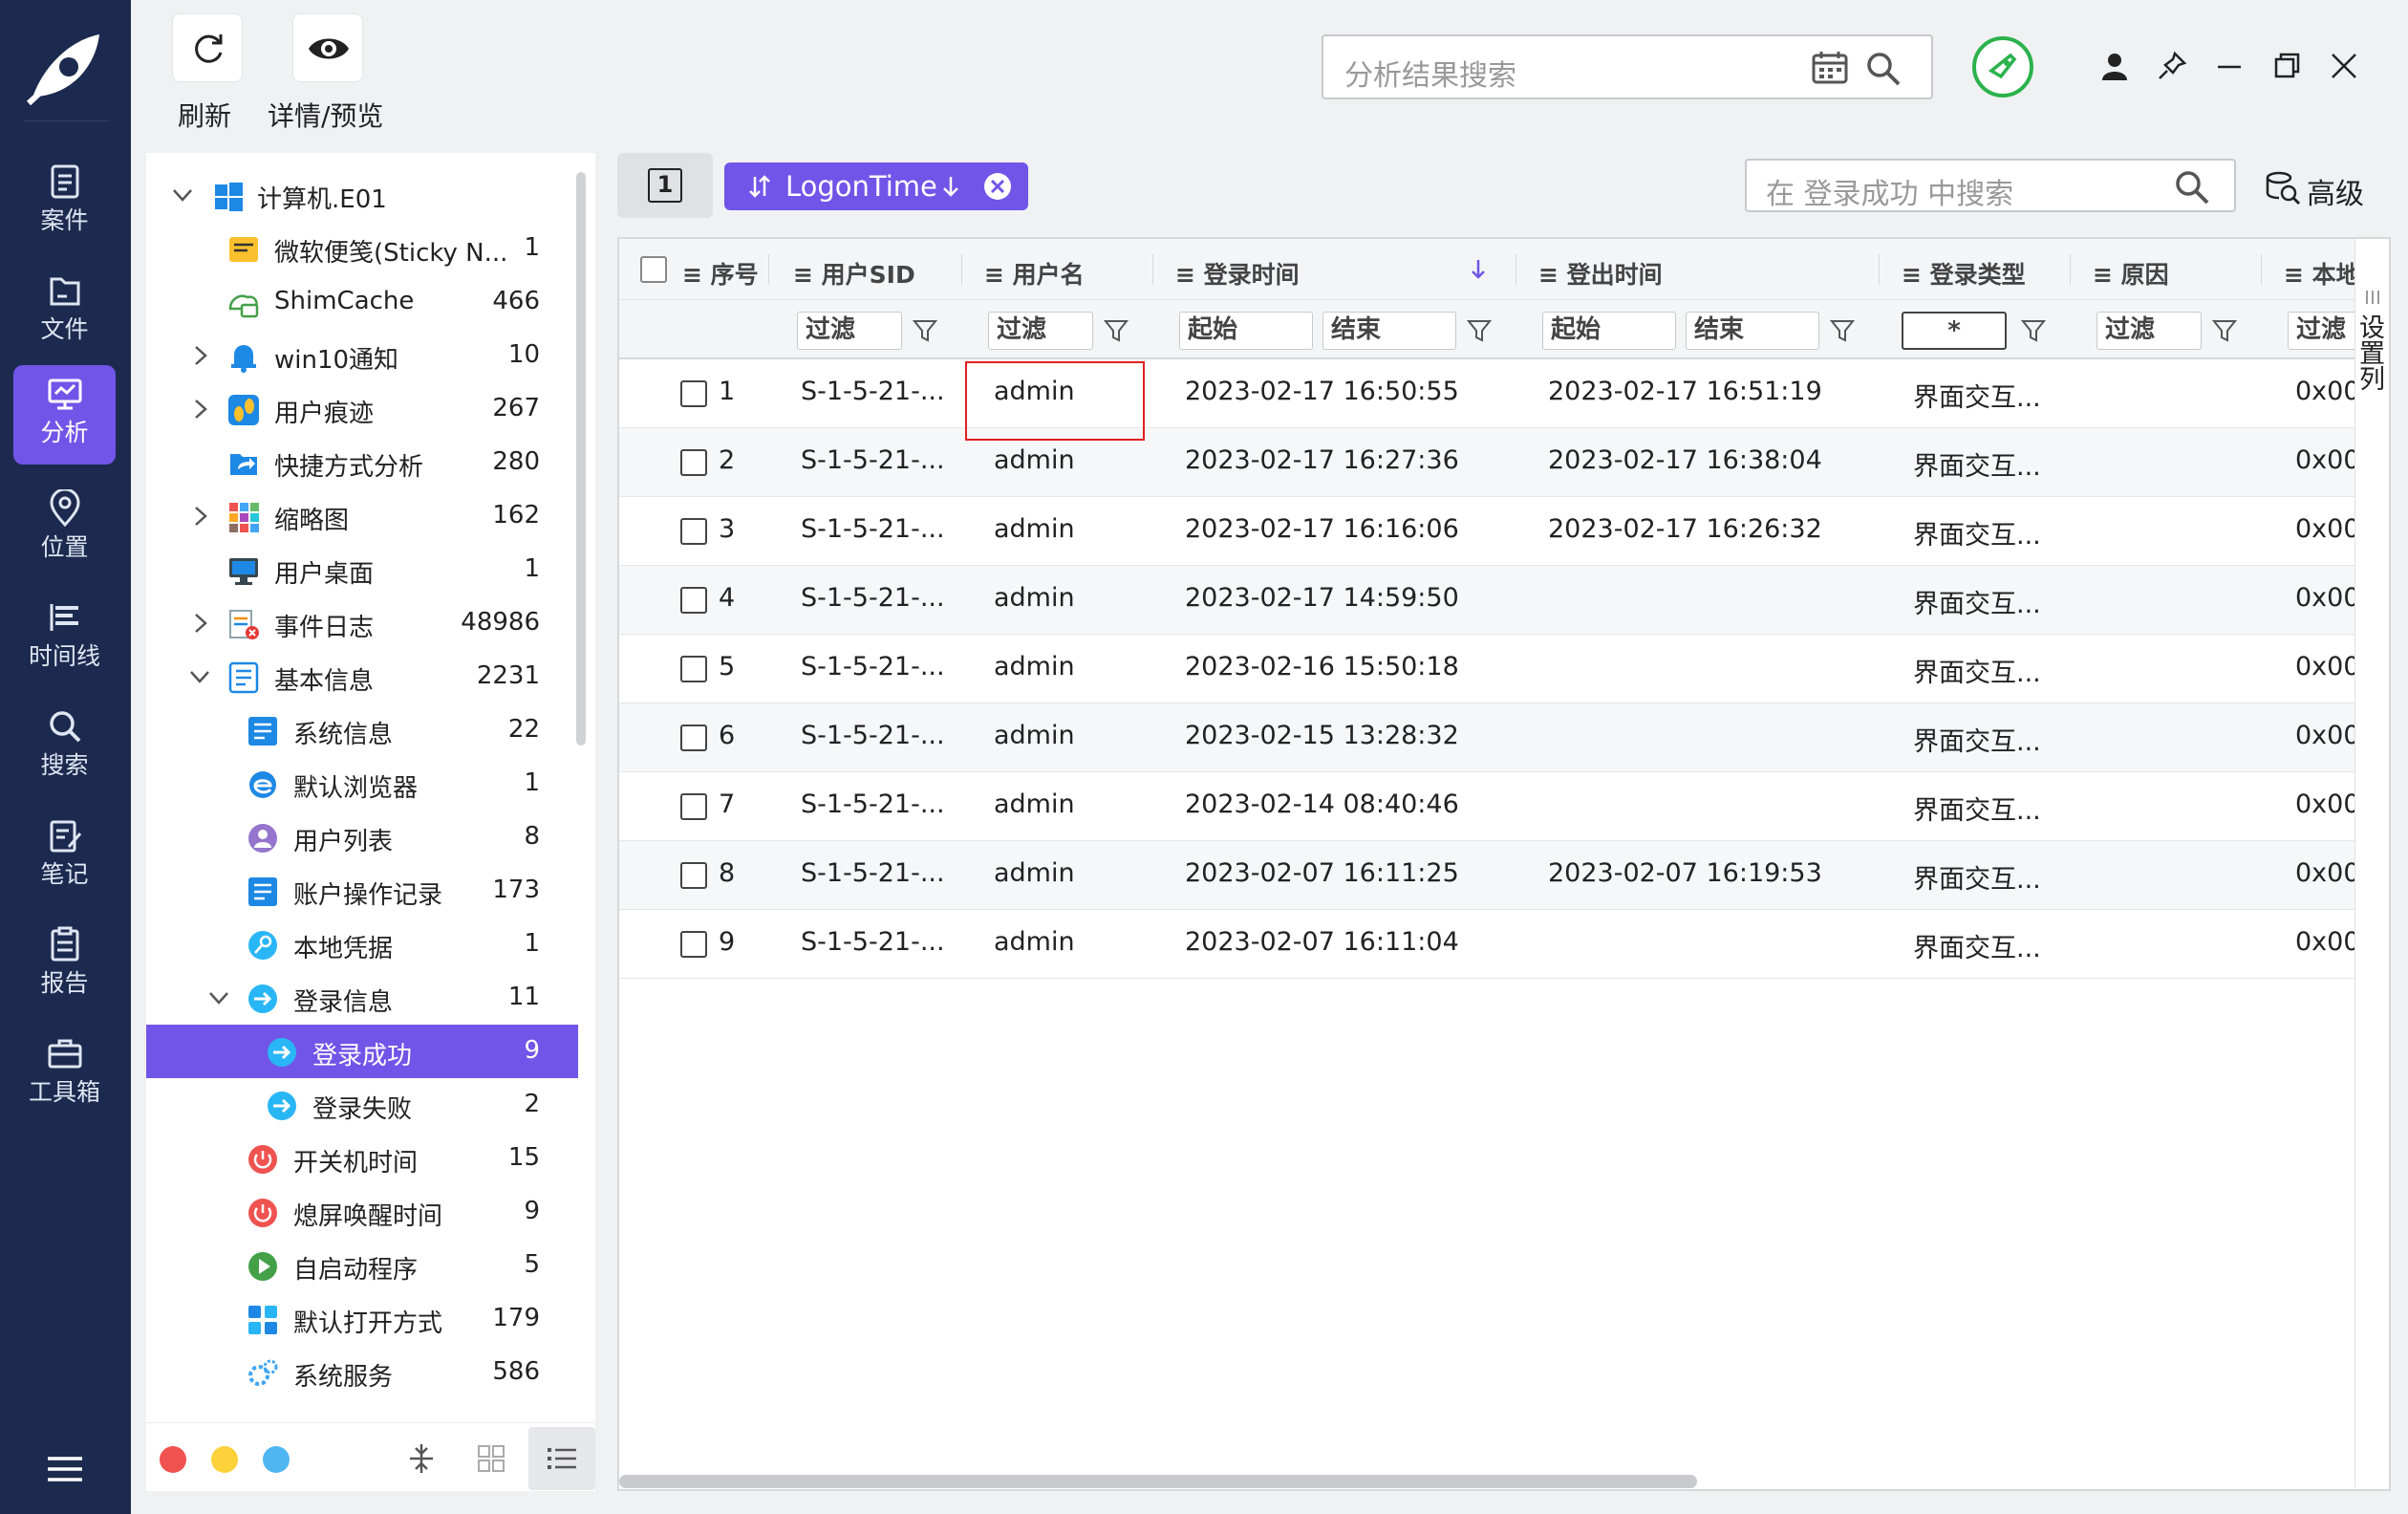 The width and height of the screenshot is (2408, 1514). What do you see at coordinates (362, 1372) in the screenshot?
I see `tree-item-services: 系统服务 586` at bounding box center [362, 1372].